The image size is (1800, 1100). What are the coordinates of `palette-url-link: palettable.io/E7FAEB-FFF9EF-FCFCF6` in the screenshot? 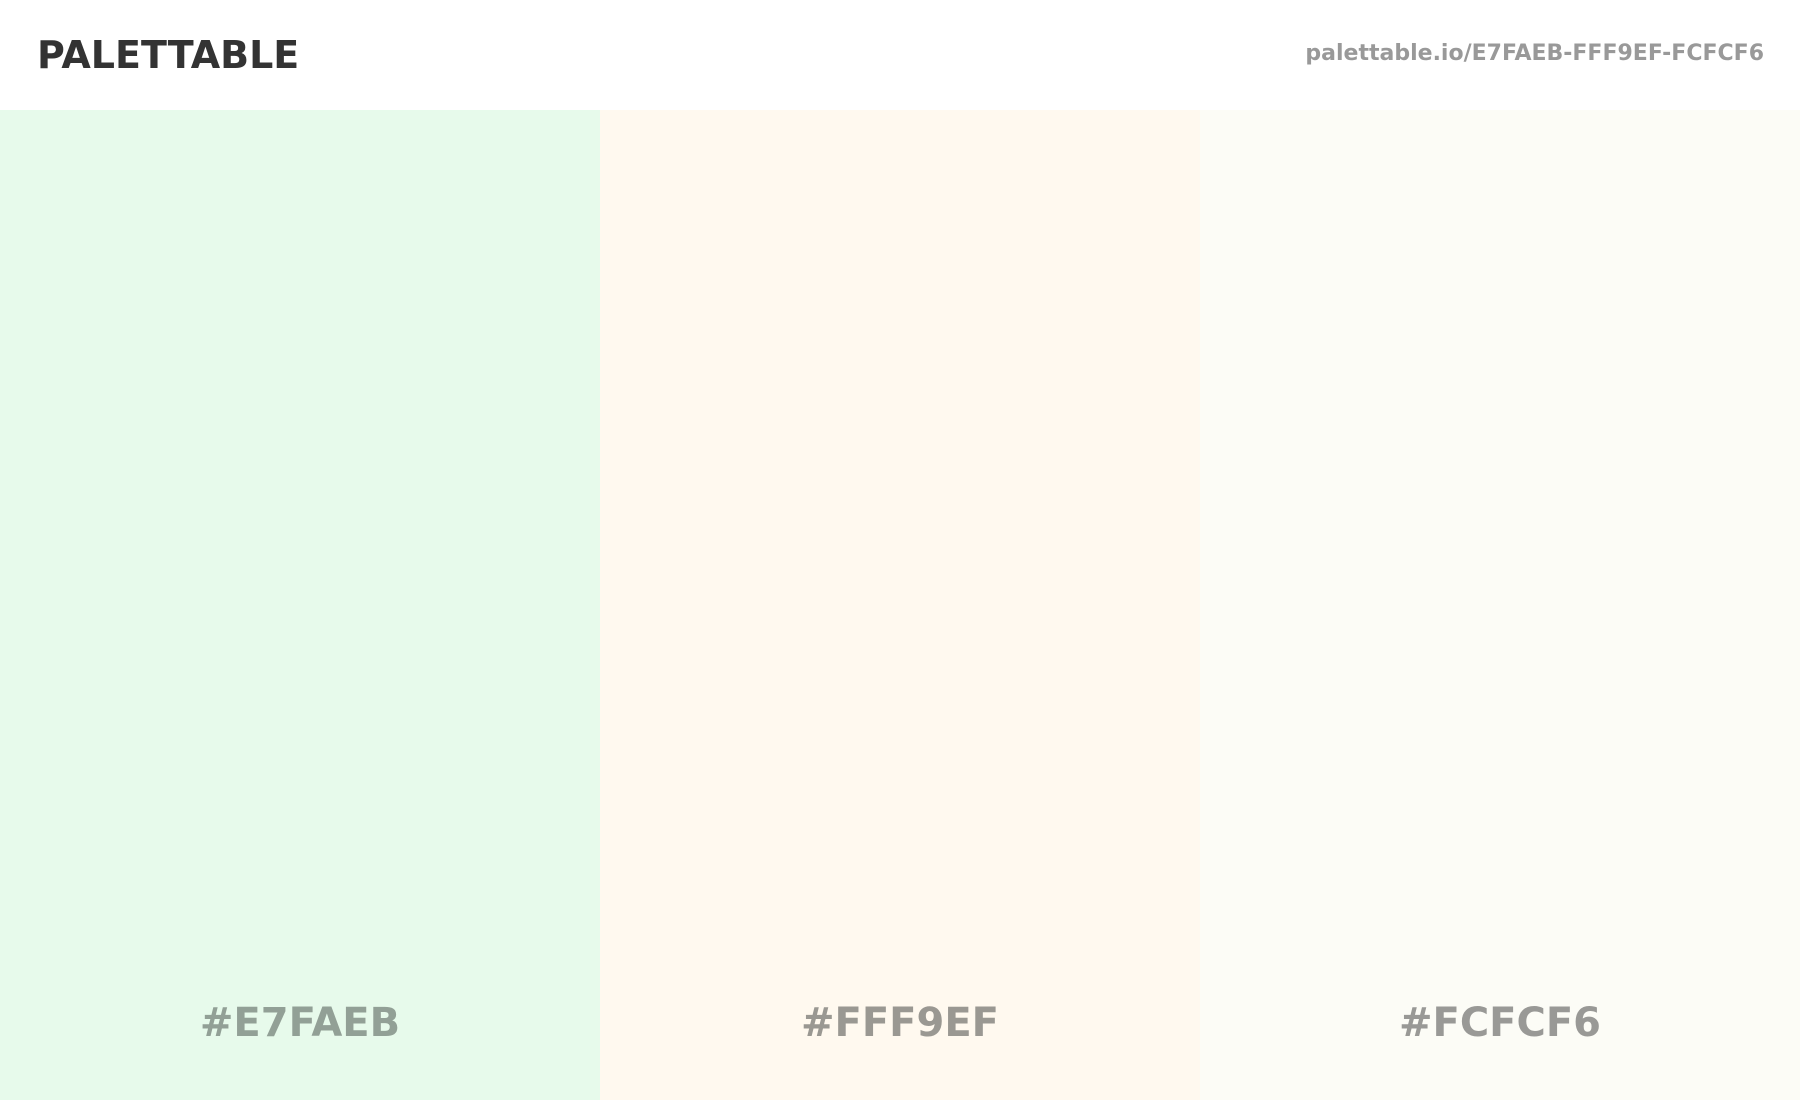 It's located at (1534, 54).